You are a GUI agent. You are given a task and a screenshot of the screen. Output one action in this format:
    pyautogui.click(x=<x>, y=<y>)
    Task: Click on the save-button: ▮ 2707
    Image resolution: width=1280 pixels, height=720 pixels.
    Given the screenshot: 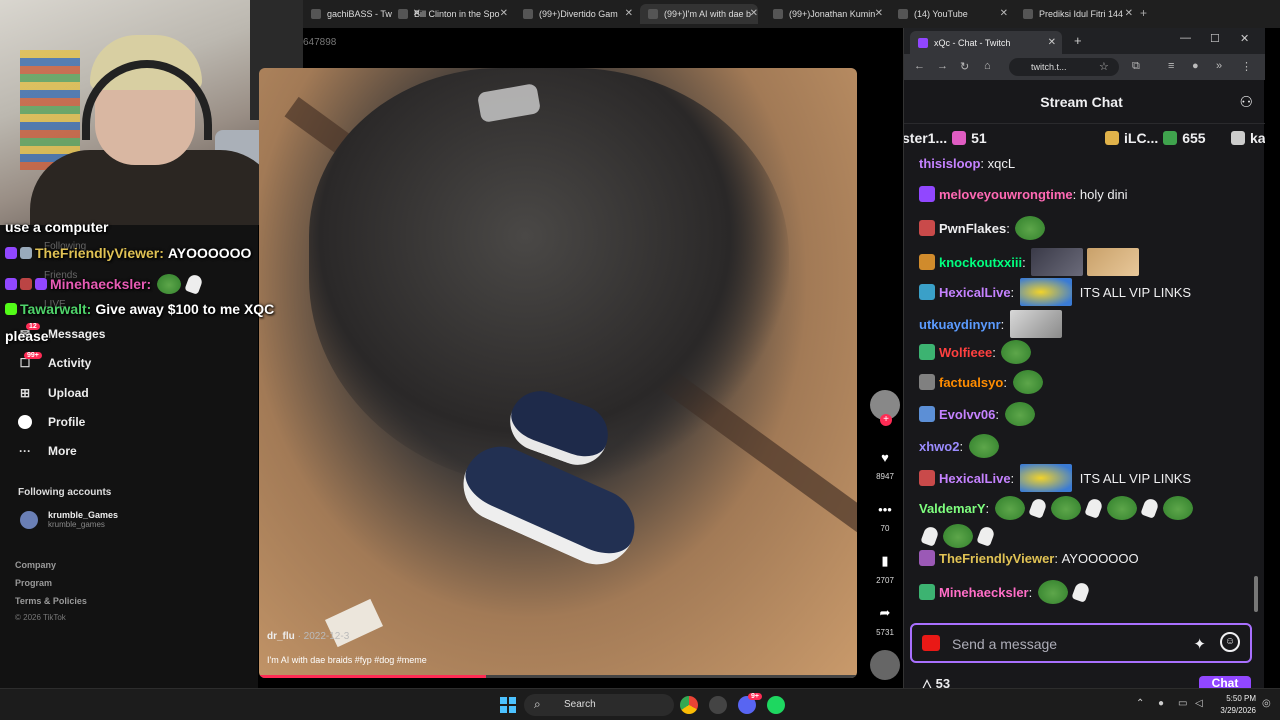 What is the action you would take?
    pyautogui.click(x=885, y=566)
    